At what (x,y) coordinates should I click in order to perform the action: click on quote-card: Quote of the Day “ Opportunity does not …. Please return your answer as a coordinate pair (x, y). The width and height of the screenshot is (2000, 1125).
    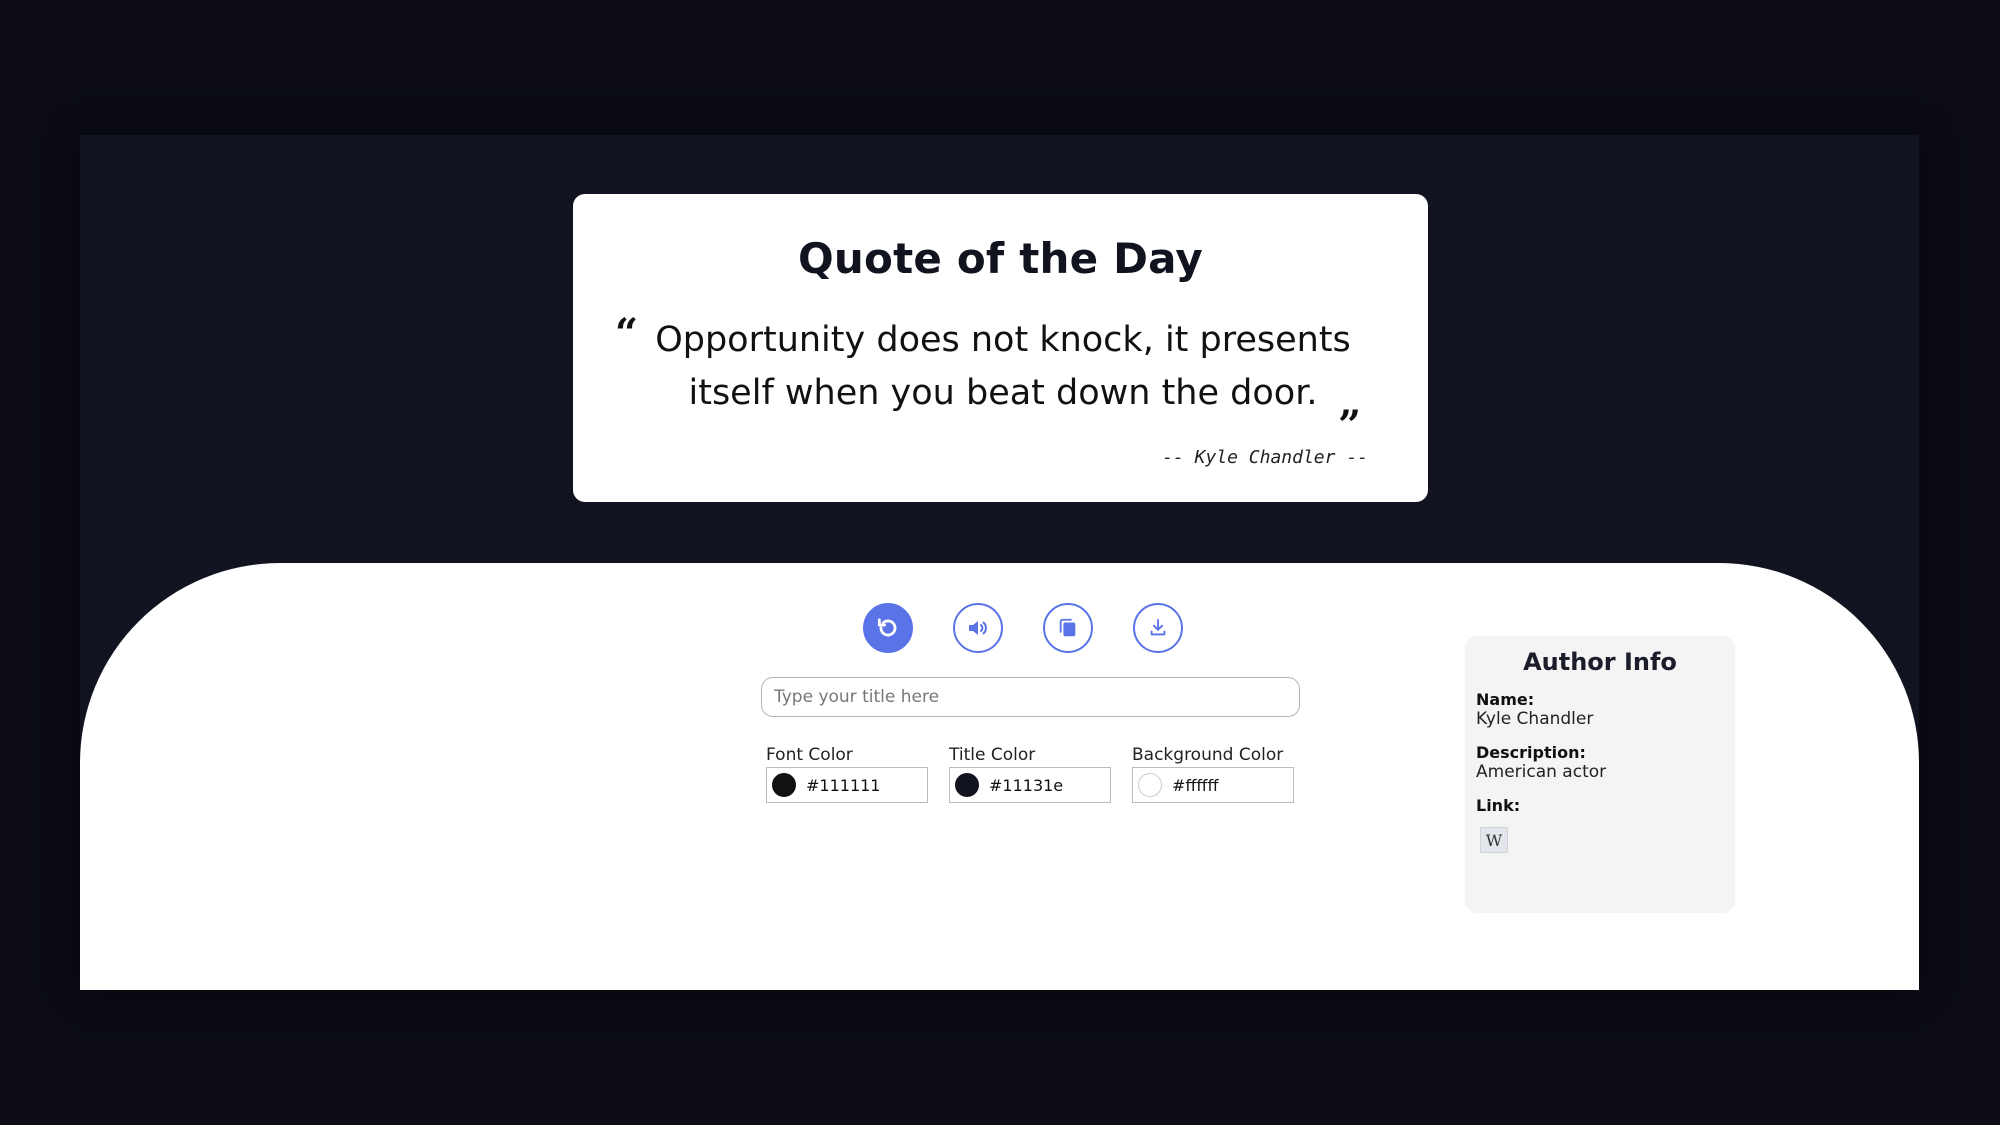
    Looking at the image, I should click on (1000, 348).